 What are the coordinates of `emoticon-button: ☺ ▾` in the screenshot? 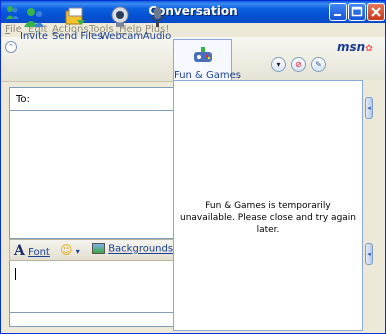 It's located at (70, 250).